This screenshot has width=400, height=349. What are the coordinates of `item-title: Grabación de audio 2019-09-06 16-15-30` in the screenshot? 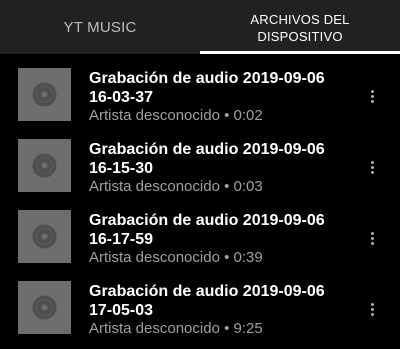 It's located at (207, 159).